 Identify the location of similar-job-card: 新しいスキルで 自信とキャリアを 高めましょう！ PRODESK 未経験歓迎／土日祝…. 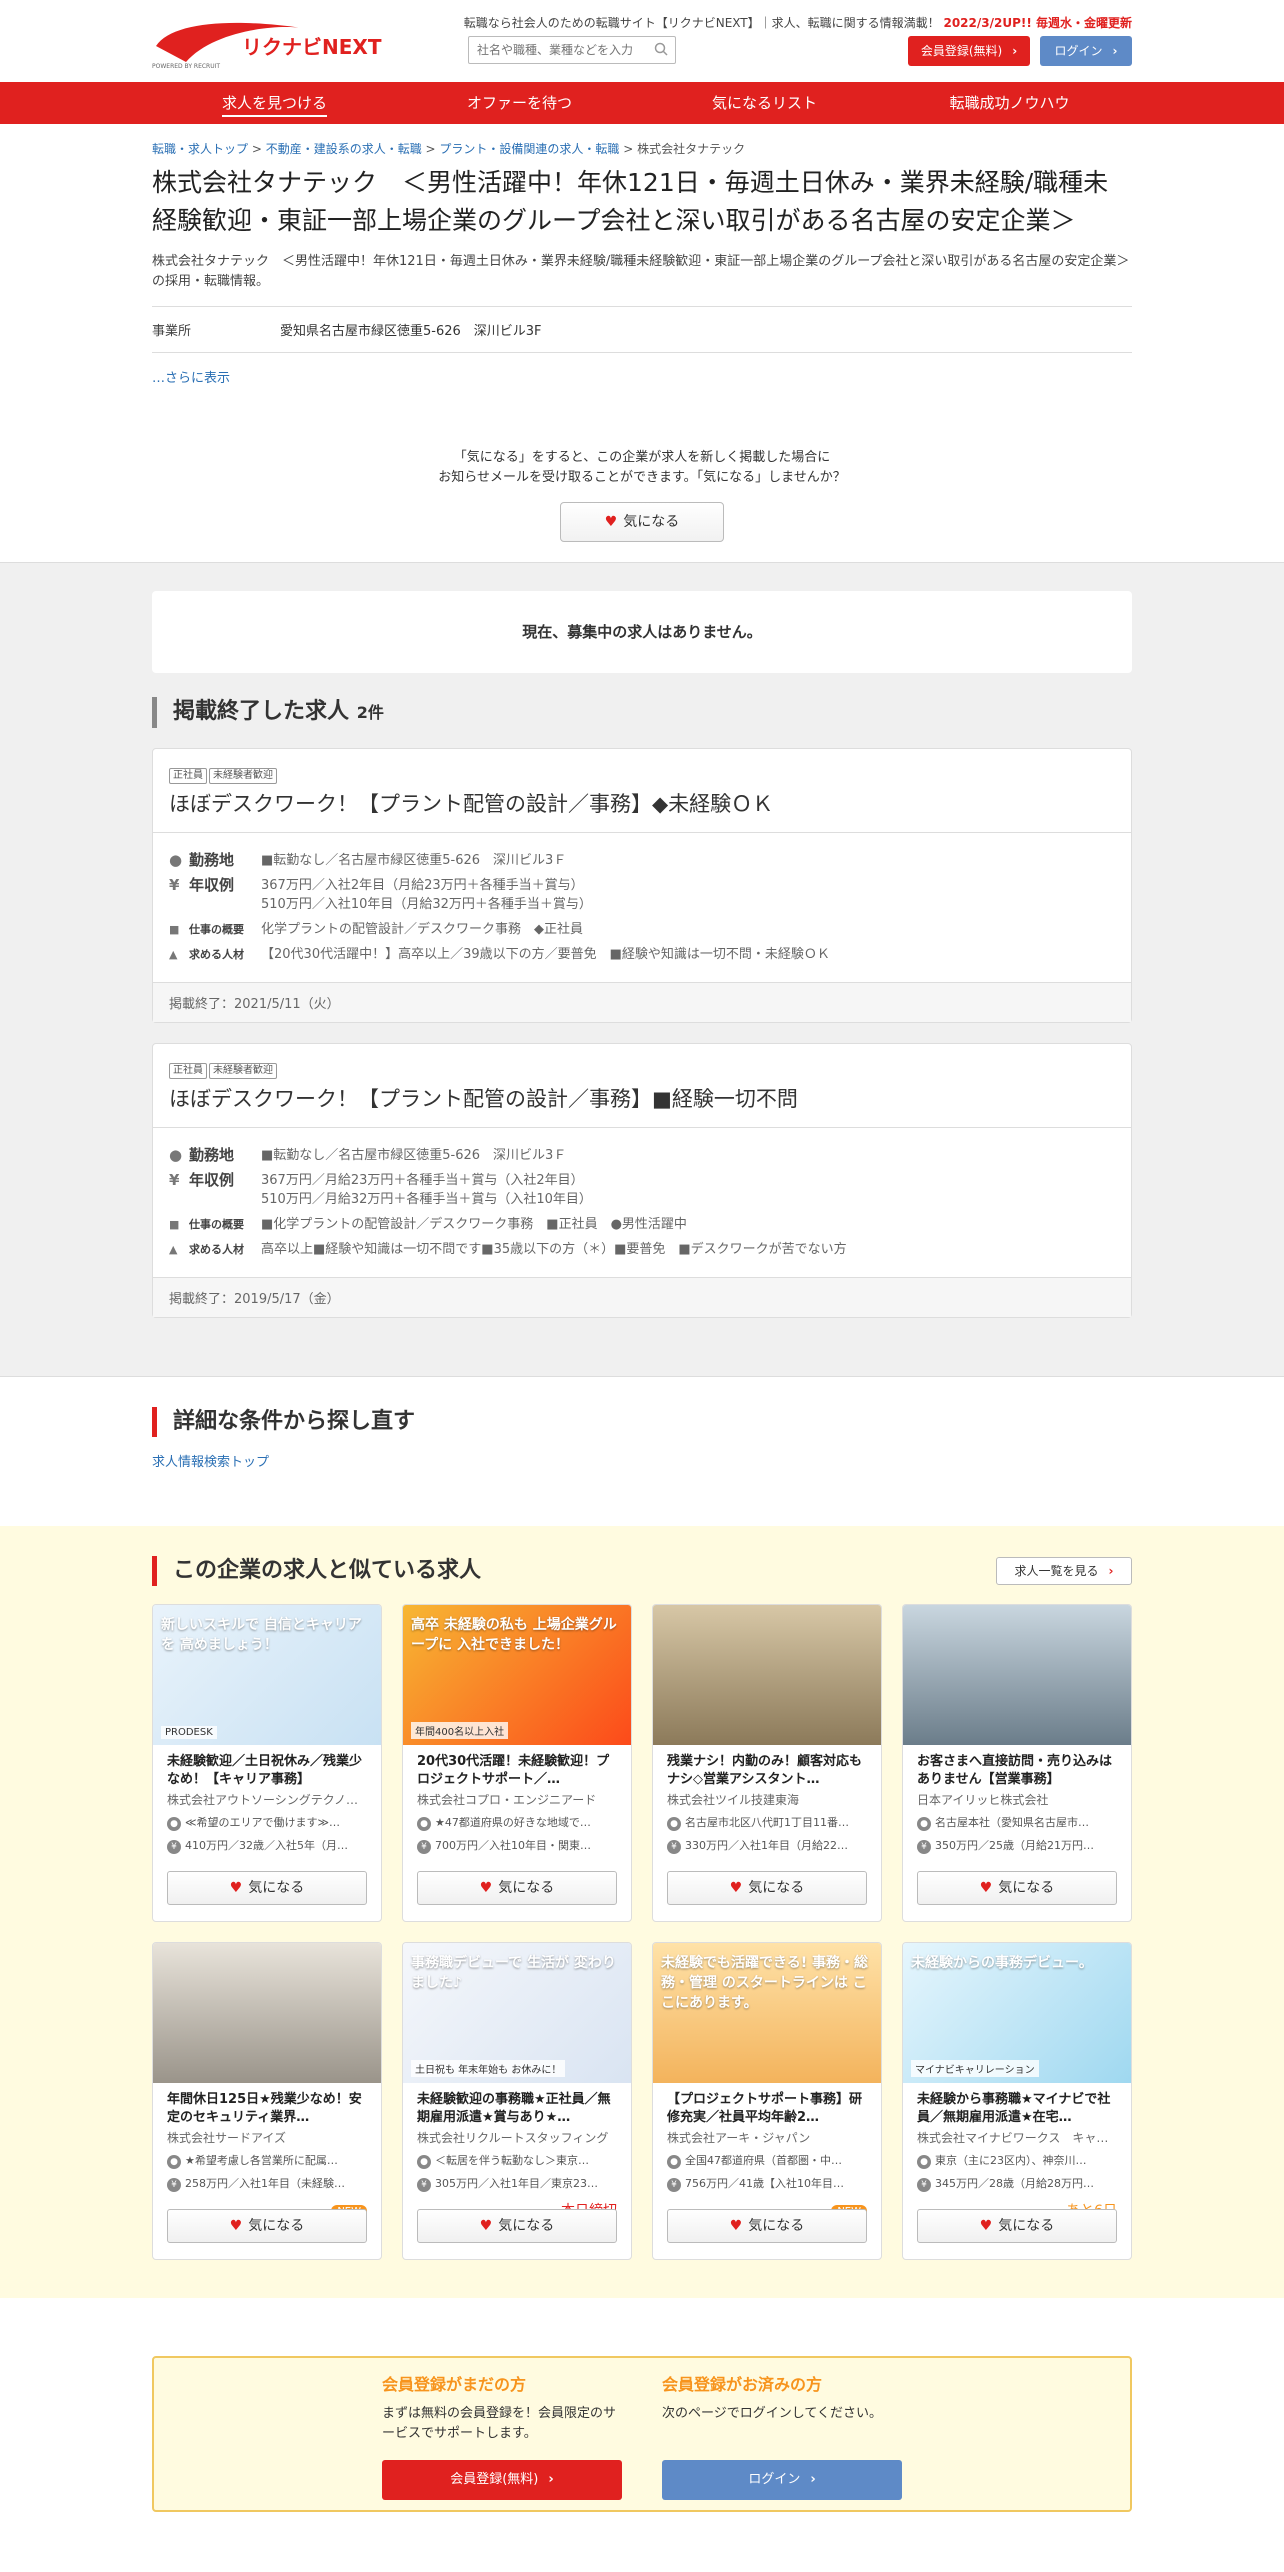
(267, 1763).